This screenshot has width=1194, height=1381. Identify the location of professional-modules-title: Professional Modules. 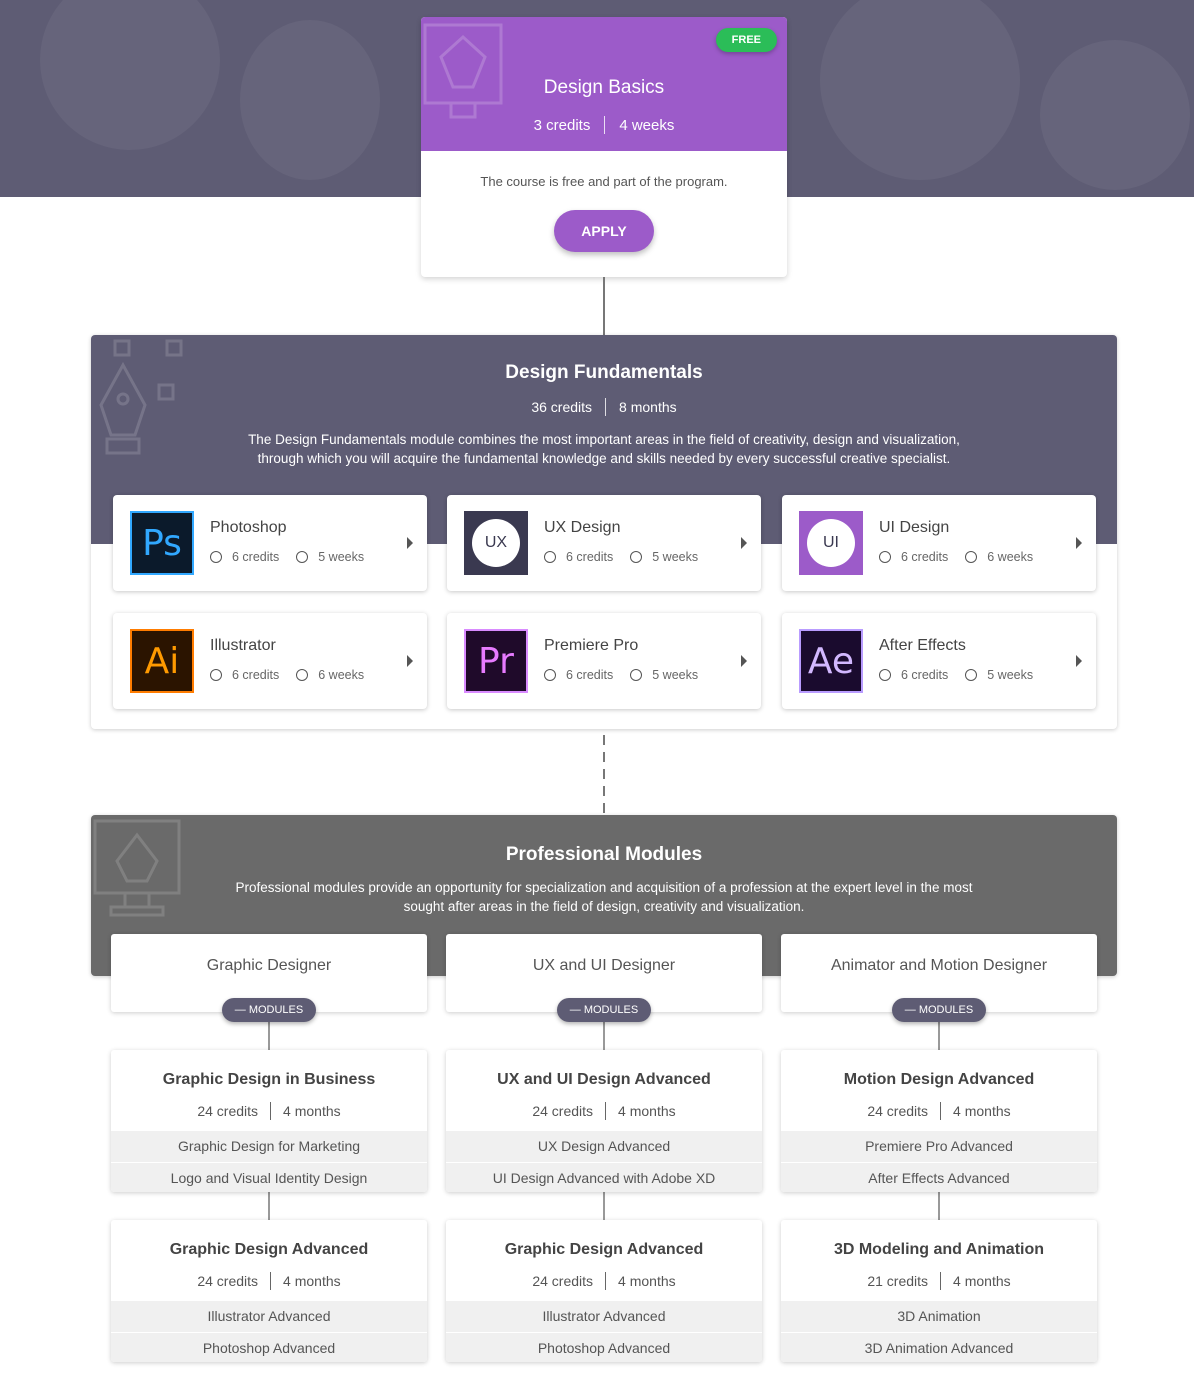
(604, 854).